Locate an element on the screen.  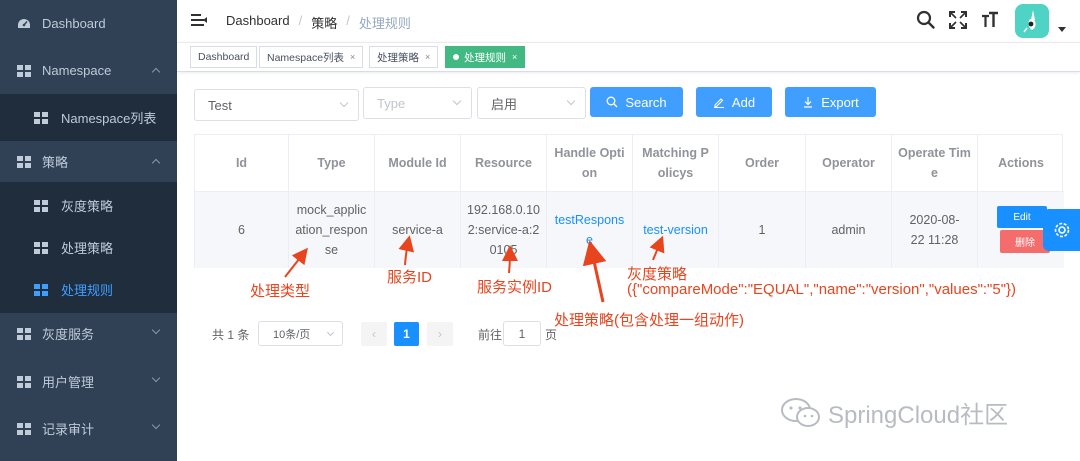
chevron-right-icon: › is located at coordinates (440, 334).